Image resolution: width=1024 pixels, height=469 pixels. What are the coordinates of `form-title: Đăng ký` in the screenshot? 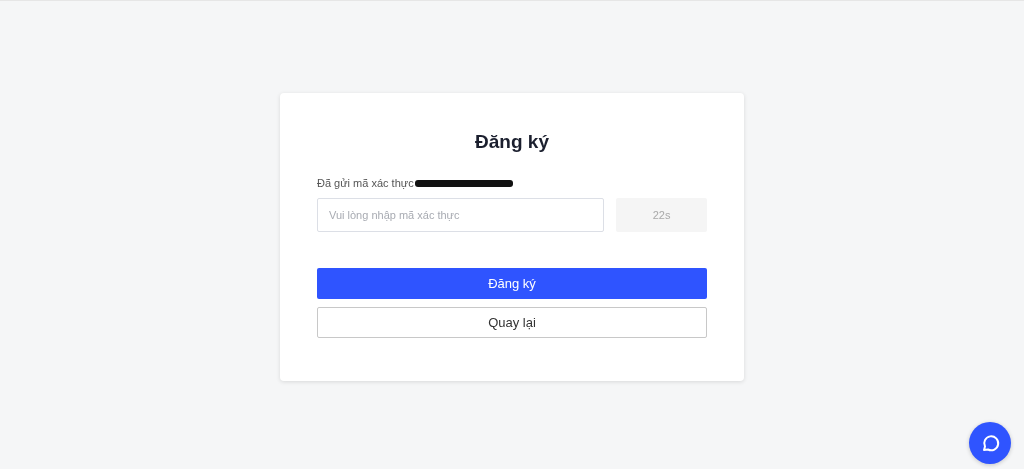 It's located at (512, 142).